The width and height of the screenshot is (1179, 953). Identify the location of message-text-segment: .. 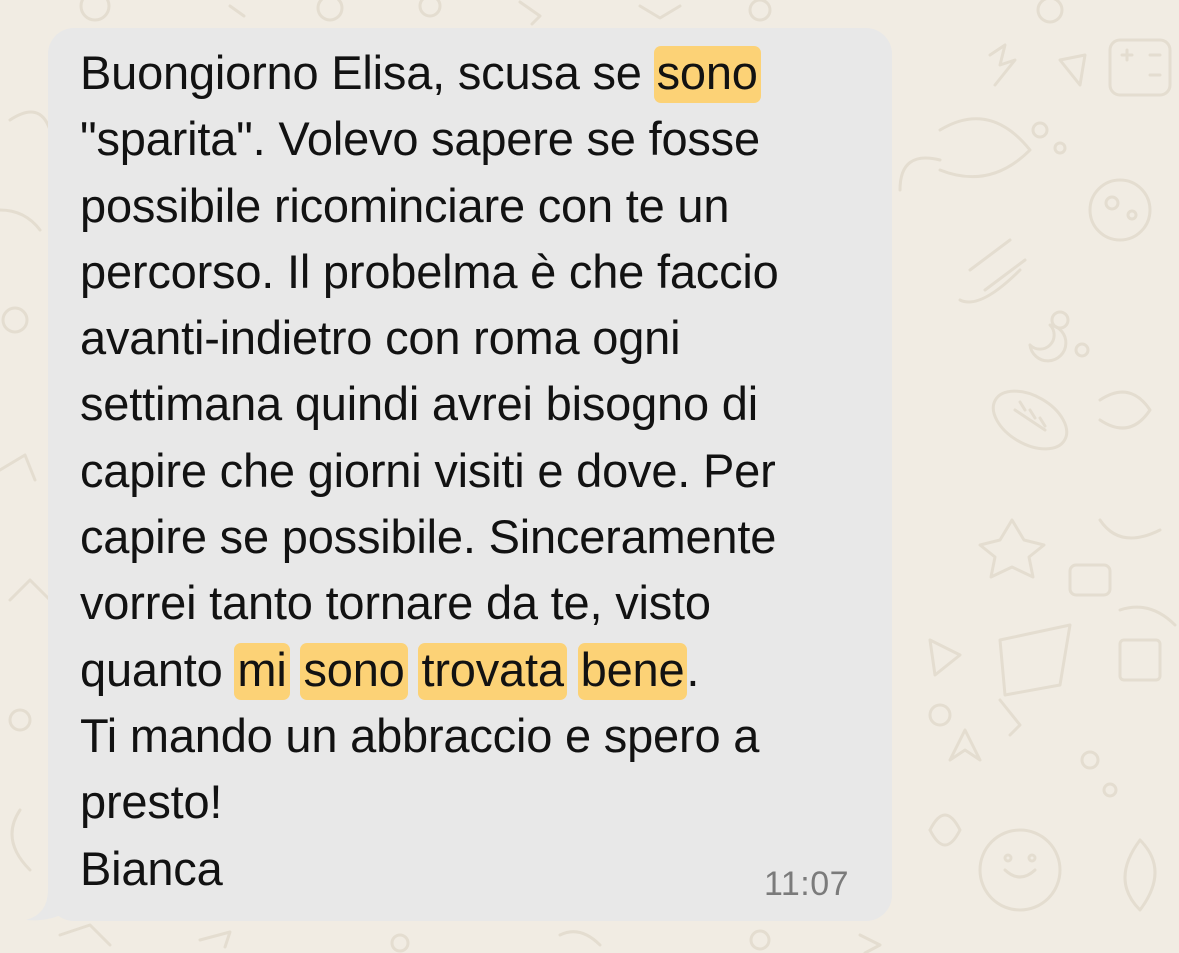
(693, 669).